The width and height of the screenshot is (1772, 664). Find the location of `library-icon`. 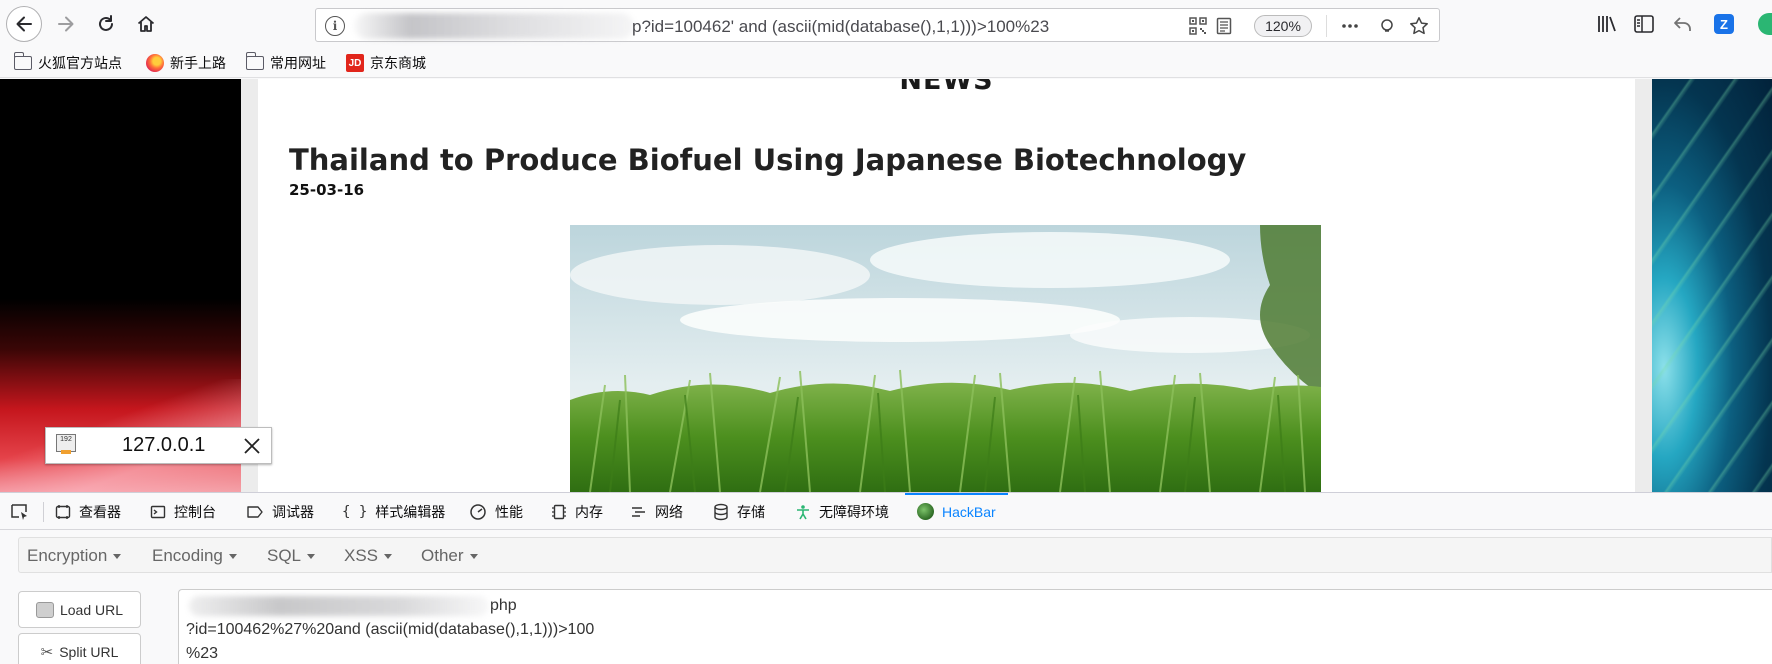

library-icon is located at coordinates (1607, 24).